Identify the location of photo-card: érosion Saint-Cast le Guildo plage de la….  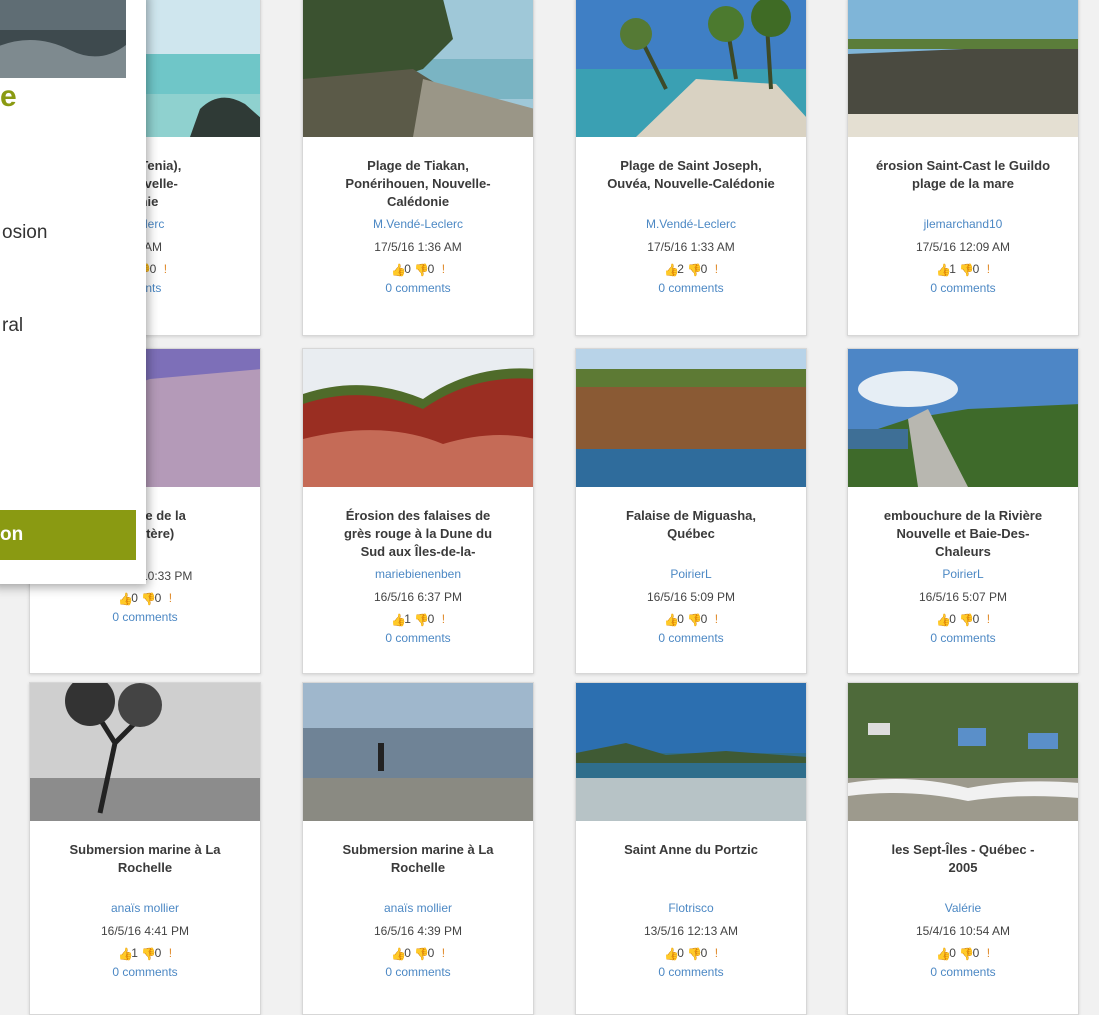
(963, 168).